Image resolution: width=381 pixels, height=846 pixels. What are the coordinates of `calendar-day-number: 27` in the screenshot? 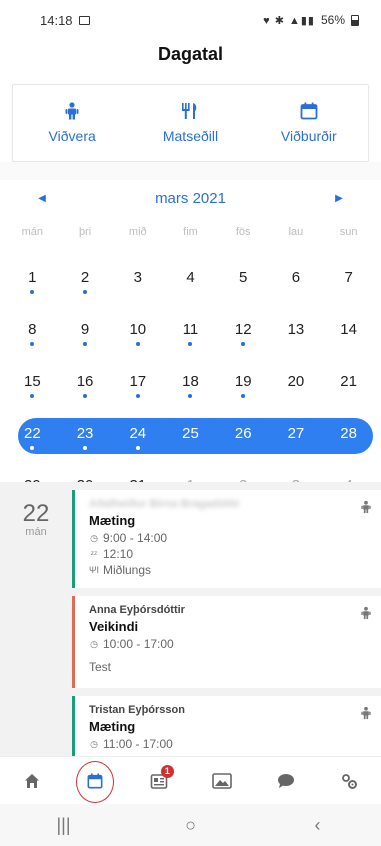 It's located at (296, 433).